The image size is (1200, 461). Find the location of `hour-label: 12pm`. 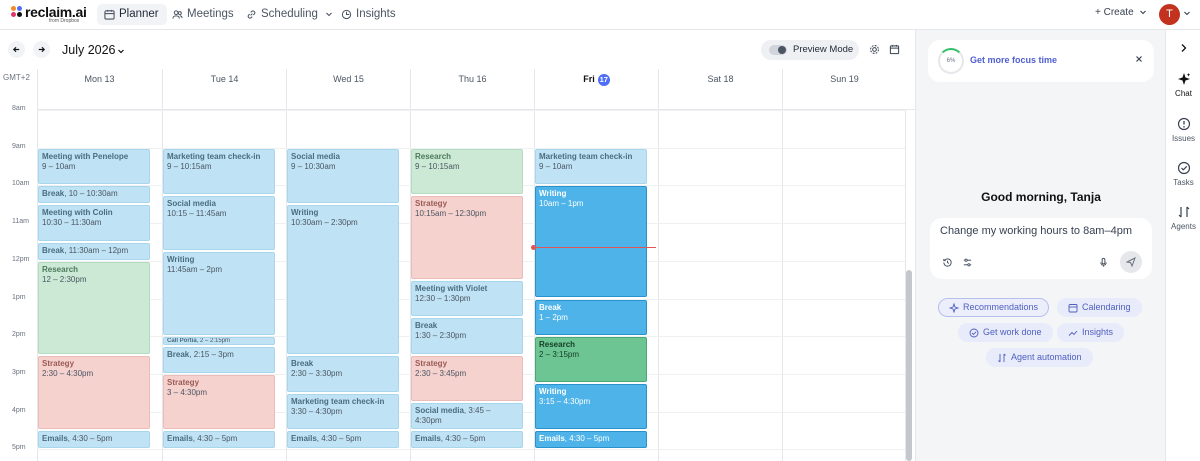

hour-label: 12pm is located at coordinates (21, 259).